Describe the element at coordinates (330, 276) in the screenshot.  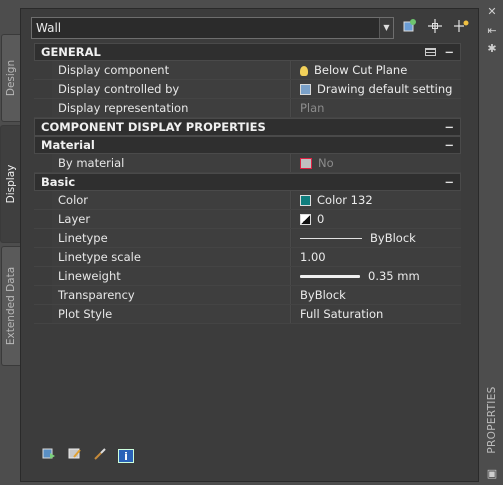
I see `lineweight-preview` at that location.